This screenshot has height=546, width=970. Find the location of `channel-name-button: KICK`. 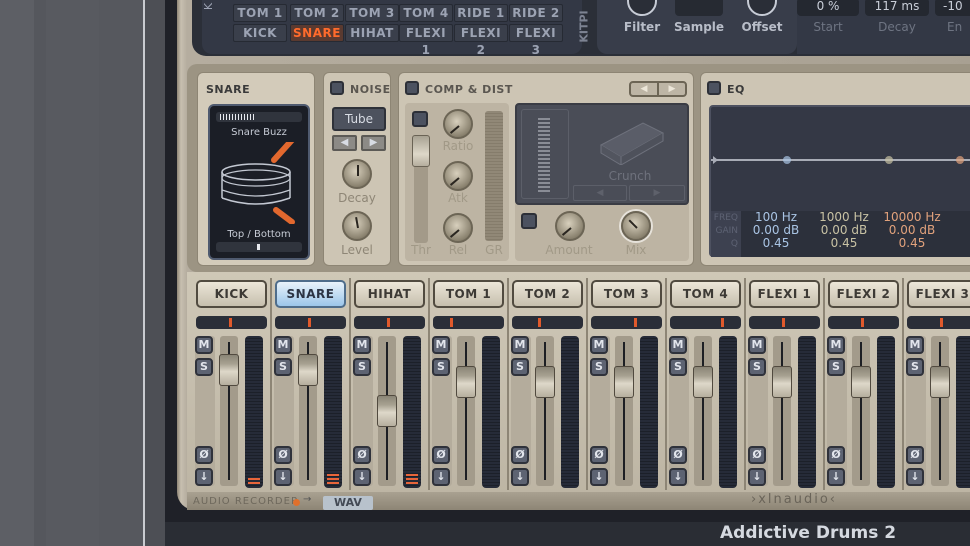

channel-name-button: KICK is located at coordinates (231, 294).